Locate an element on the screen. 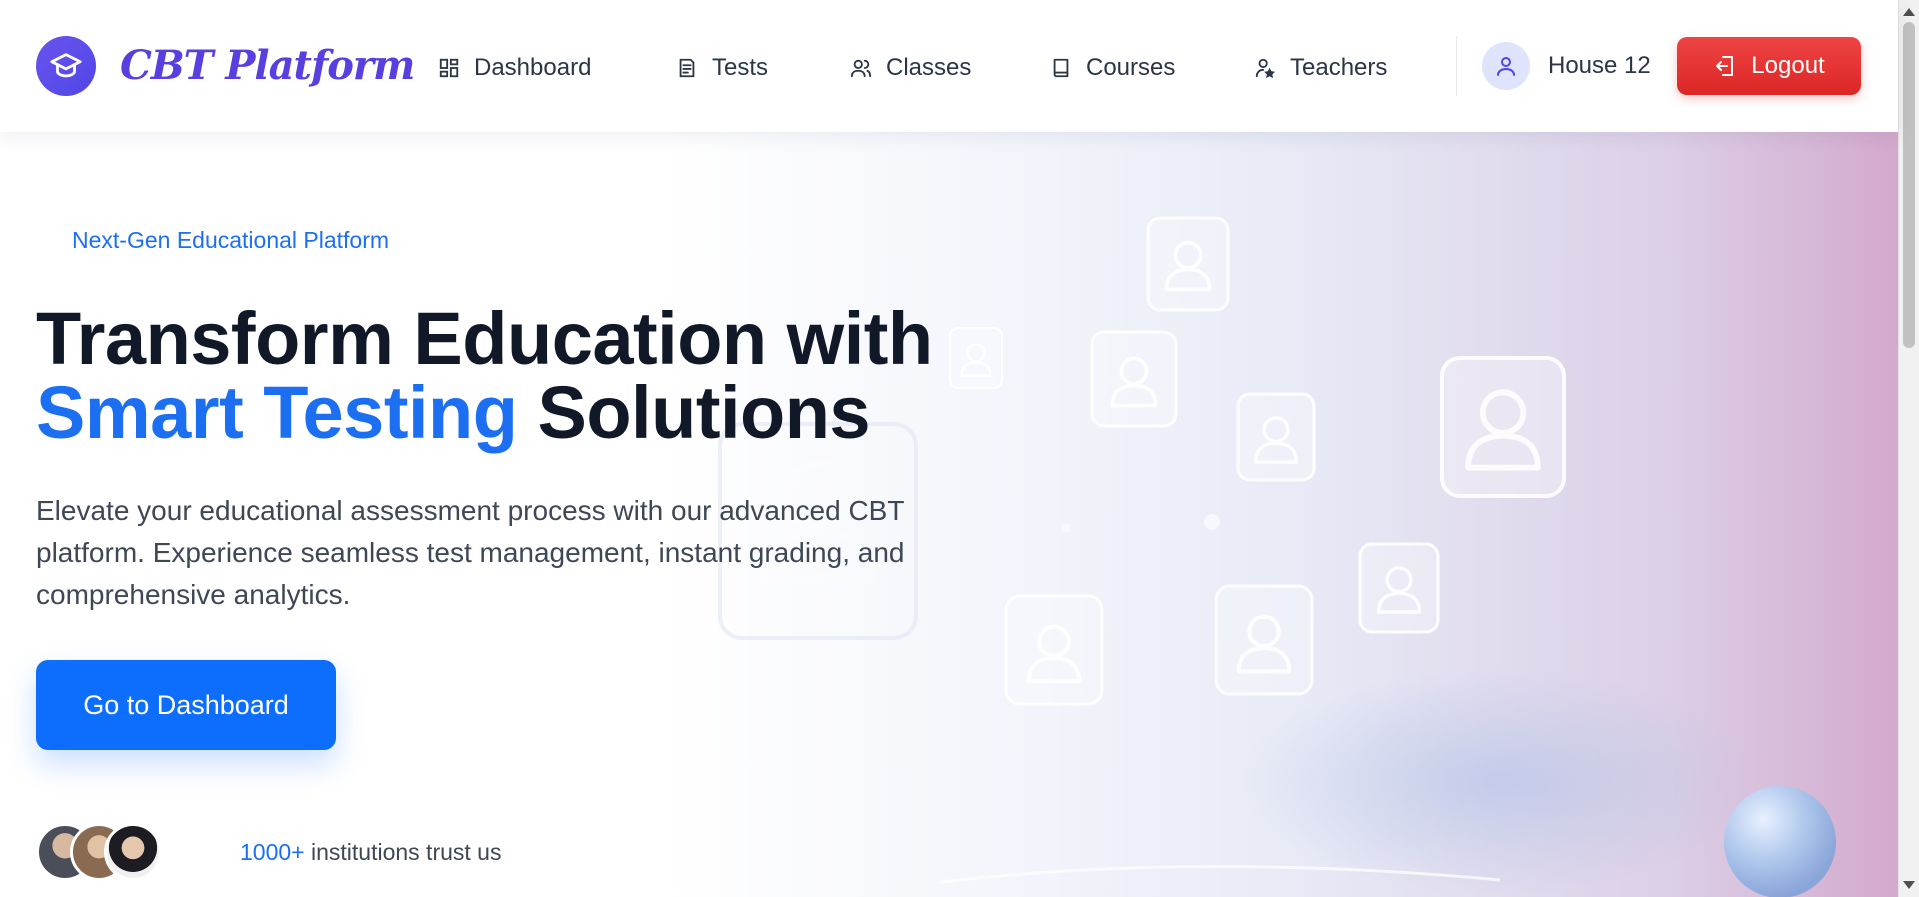 The height and width of the screenshot is (897, 1919). user-menu: House 12 is located at coordinates (1566, 66).